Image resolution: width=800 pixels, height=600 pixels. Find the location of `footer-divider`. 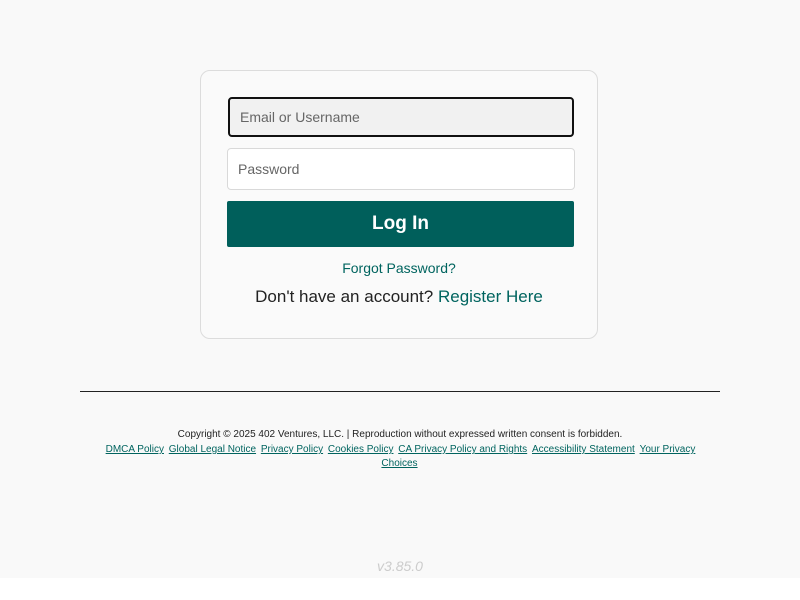

footer-divider is located at coordinates (400, 391).